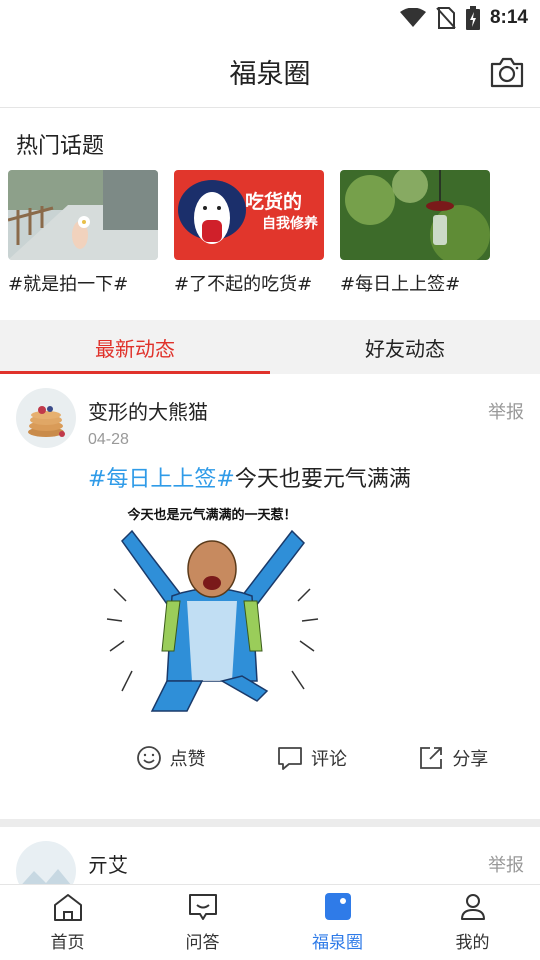 This screenshot has width=540, height=960. I want to click on topic-card: 吃货的 自我修养 #了不起的吃货#, so click(249, 245).